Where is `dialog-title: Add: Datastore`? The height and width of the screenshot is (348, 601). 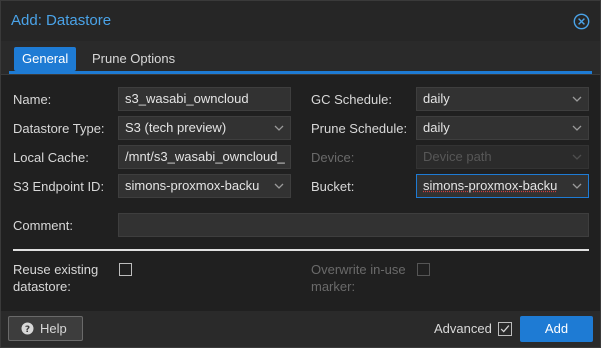
dialog-title: Add: Datastore is located at coordinates (61, 20).